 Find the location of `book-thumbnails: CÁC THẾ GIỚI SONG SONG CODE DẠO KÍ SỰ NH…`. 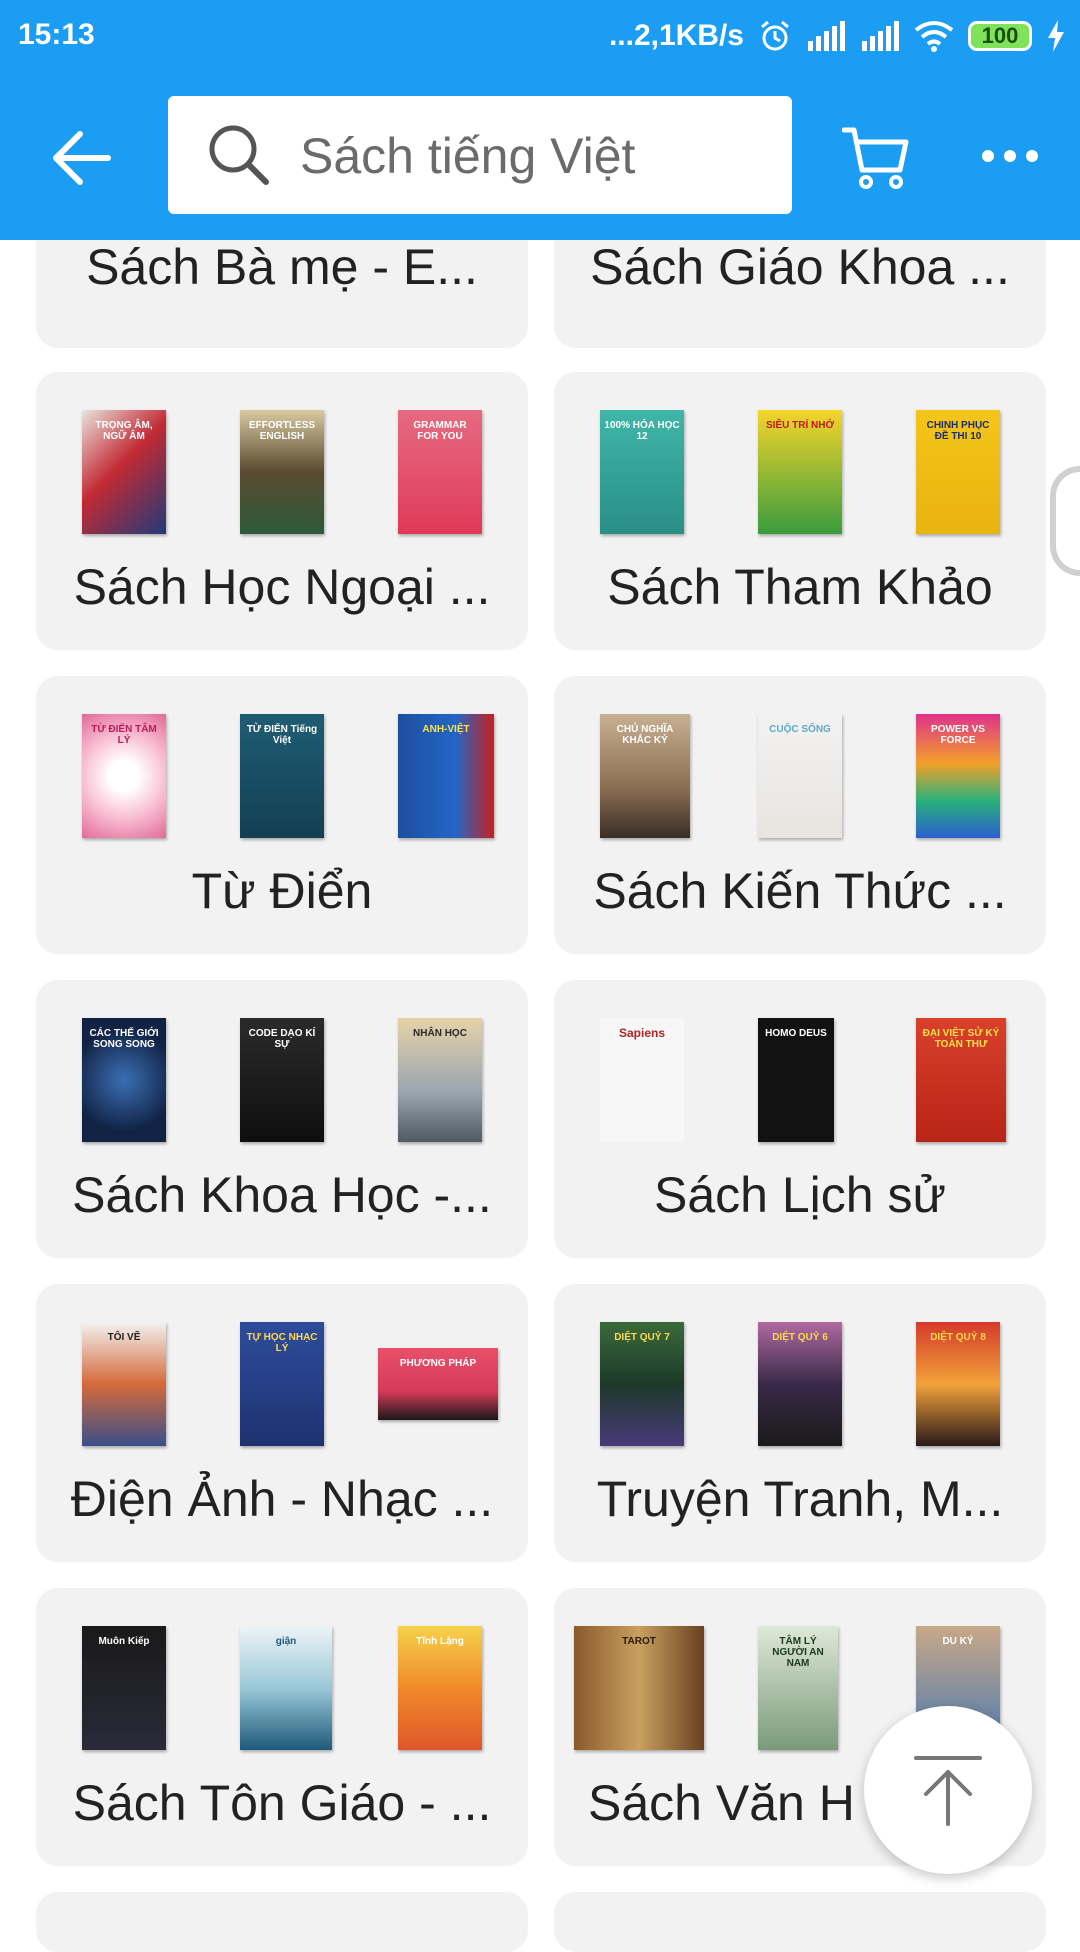

book-thumbnails: CÁC THẾ GIỚI SONG SONG CODE DẠO KÍ SỰ NH… is located at coordinates (282, 1084).